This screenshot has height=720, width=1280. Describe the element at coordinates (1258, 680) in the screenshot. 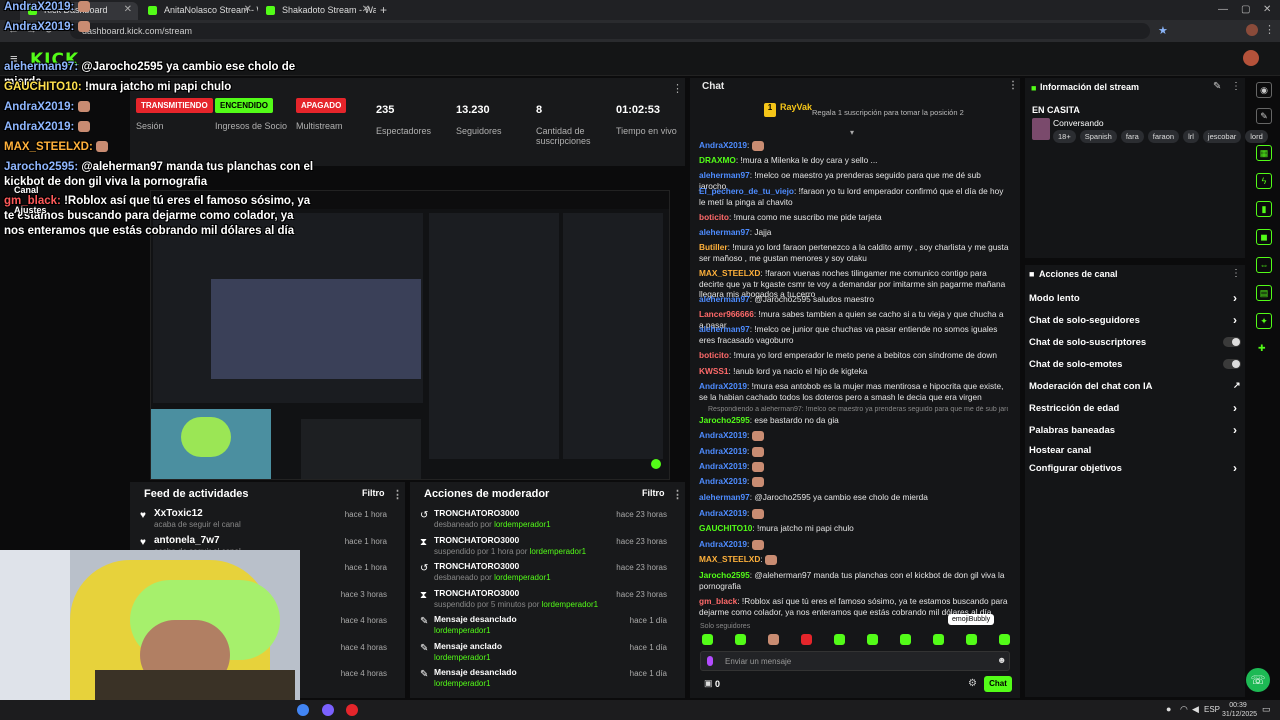

I see `help-chat-icon: ☏` at that location.